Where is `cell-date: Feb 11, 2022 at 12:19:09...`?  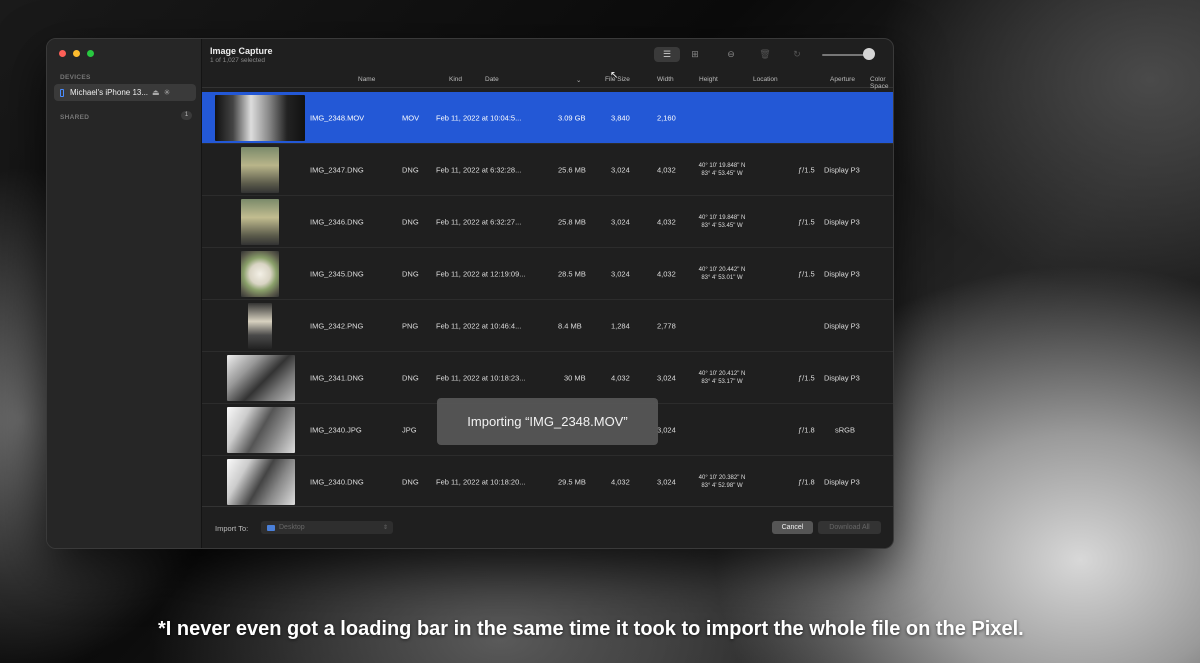 cell-date: Feb 11, 2022 at 12:19:09... is located at coordinates (481, 273).